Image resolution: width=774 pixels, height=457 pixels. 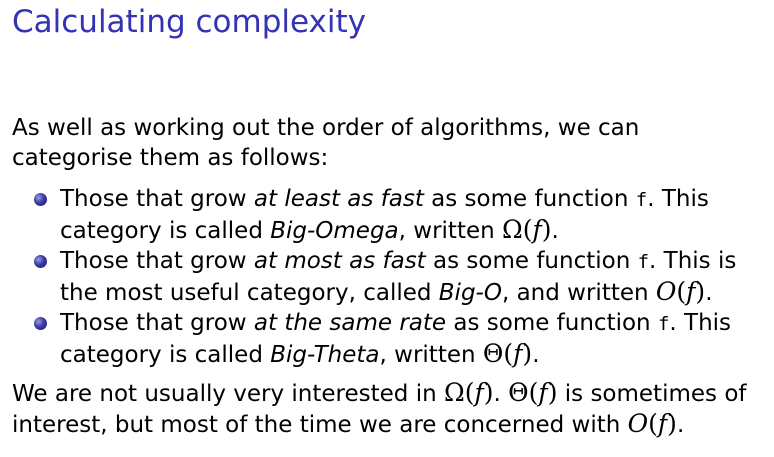 What do you see at coordinates (350, 323) in the screenshot?
I see `bullet-emphasis: at the same rate` at bounding box center [350, 323].